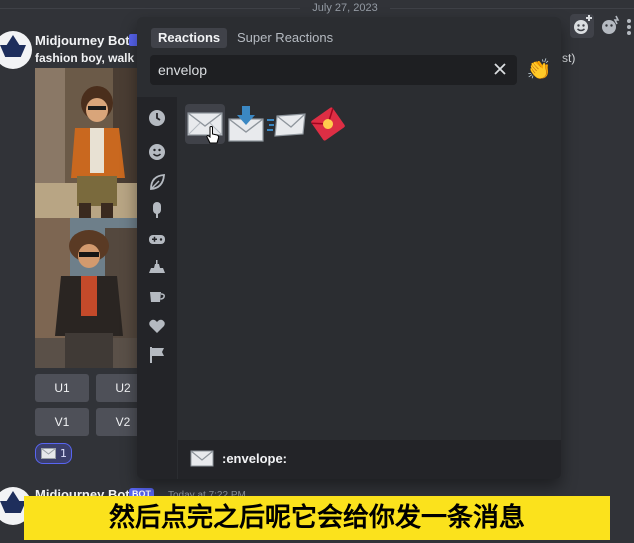 The image size is (634, 543). Describe the element at coordinates (157, 239) in the screenshot. I see `activity-icon` at that location.